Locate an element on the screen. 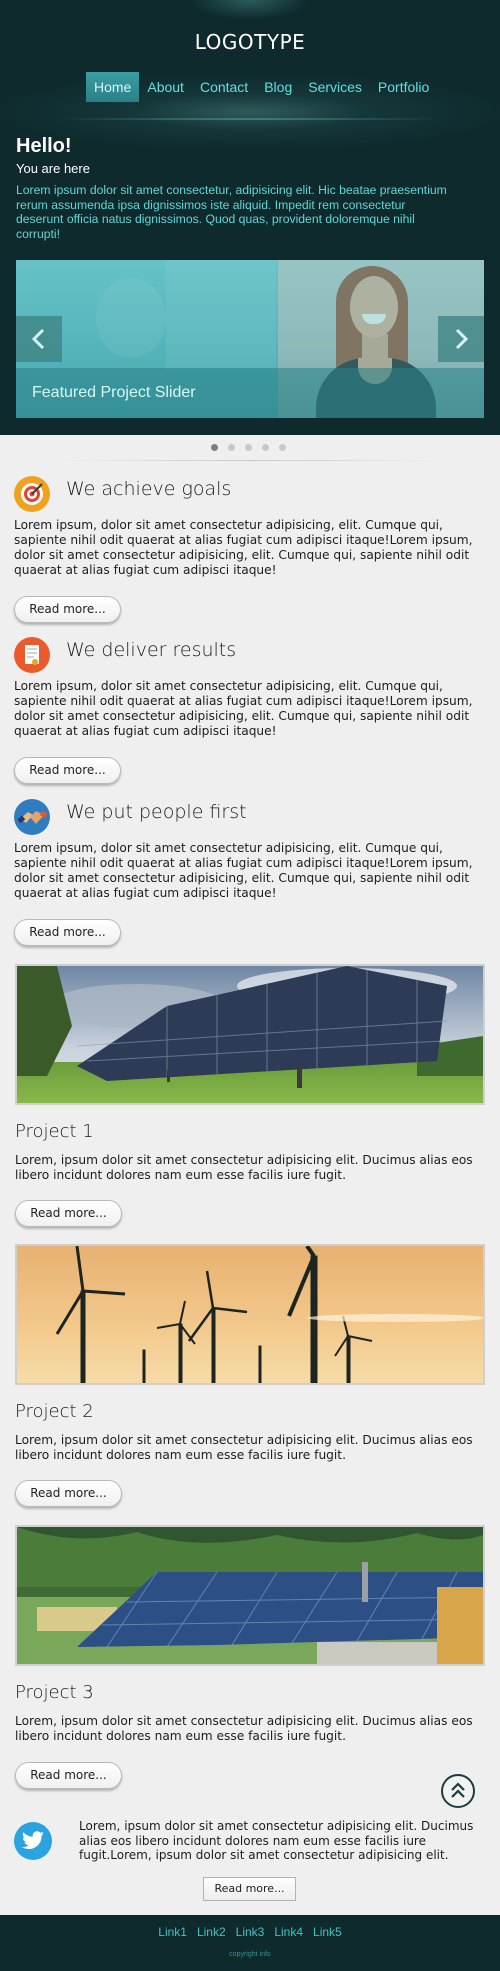  feature-title: We put people first is located at coordinates (156, 812).